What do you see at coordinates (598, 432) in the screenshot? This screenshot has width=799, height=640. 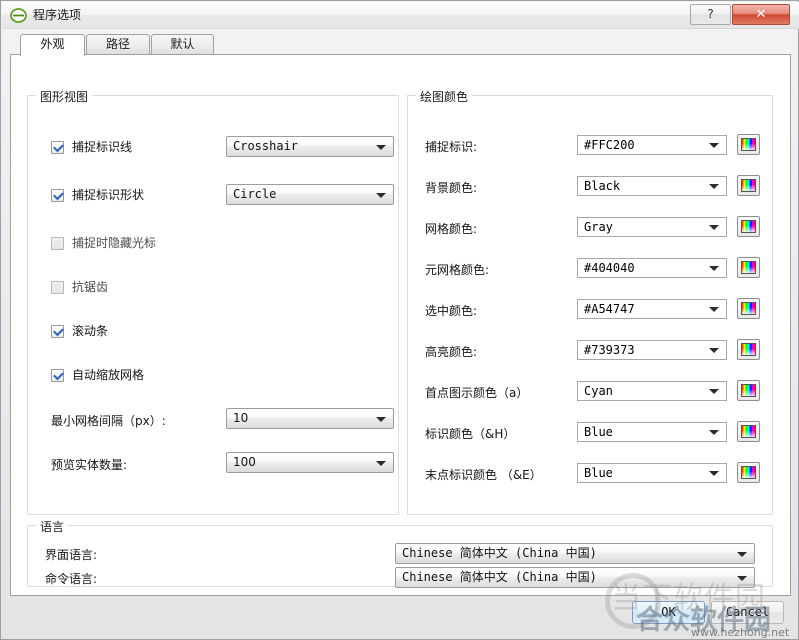 I see `combo-handle-color-value: Blue` at bounding box center [598, 432].